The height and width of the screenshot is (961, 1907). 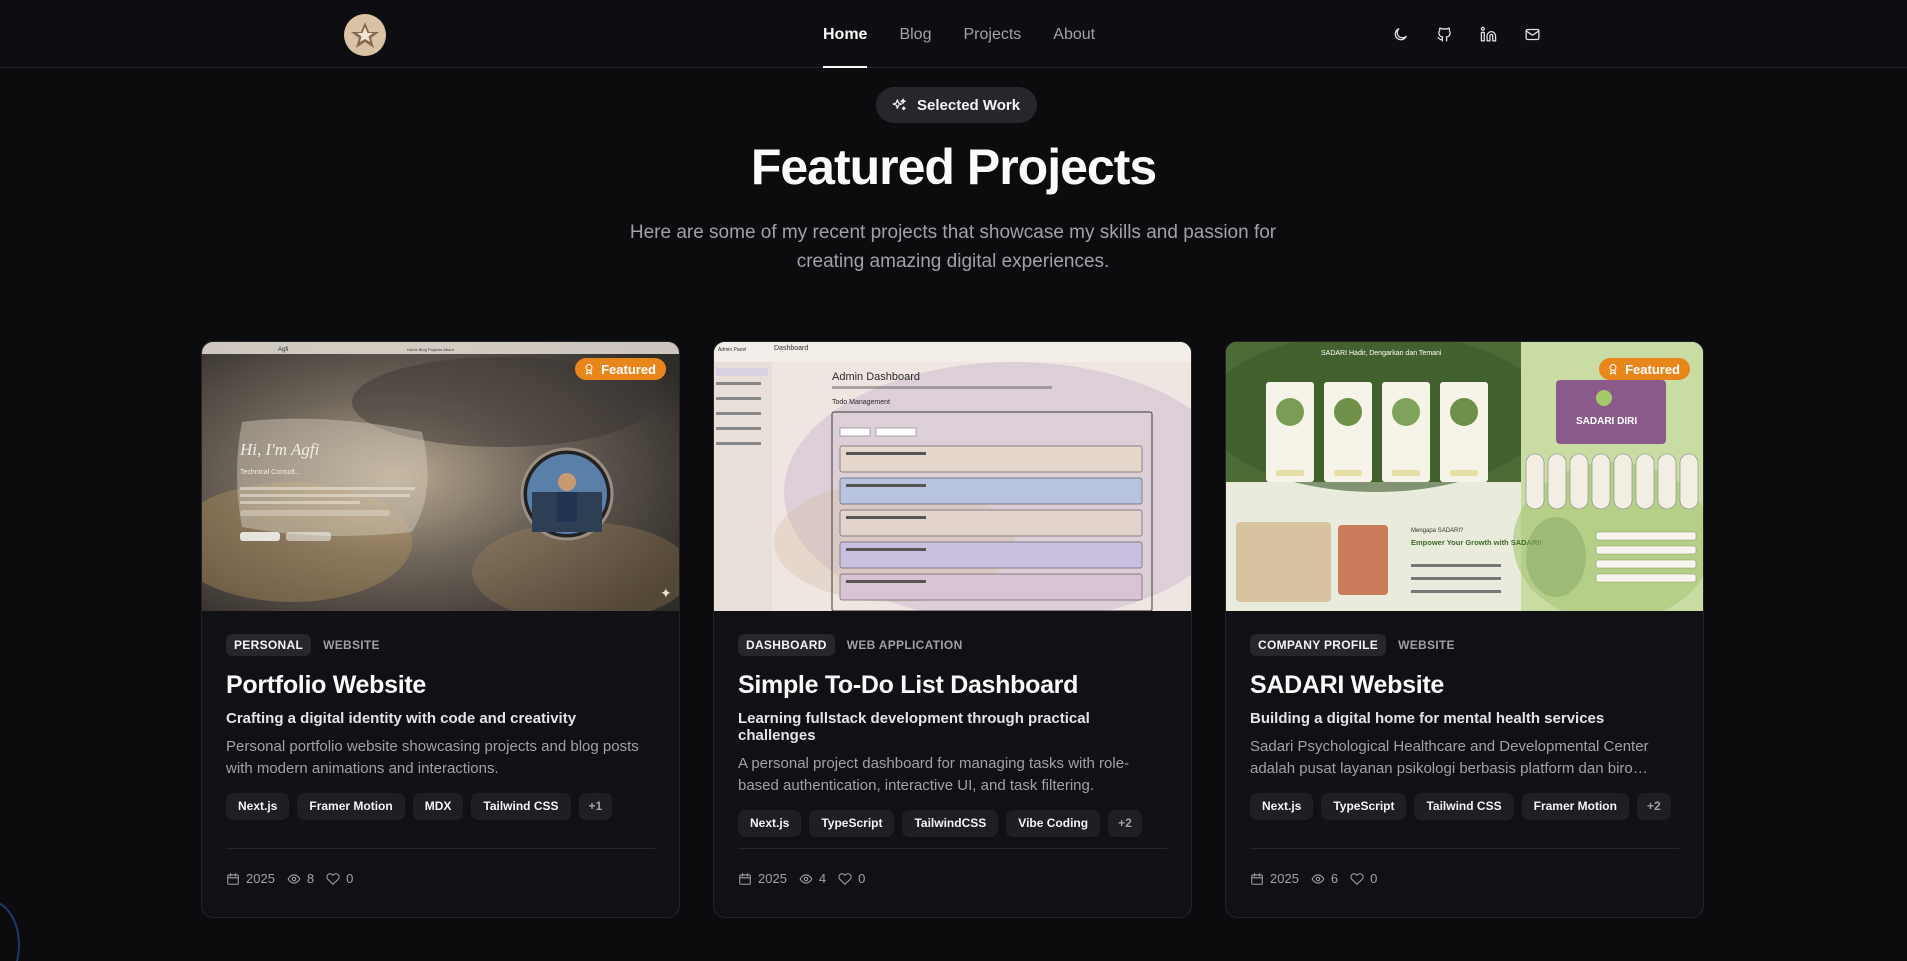 I want to click on svg-text: Dashboard, so click(x=791, y=348).